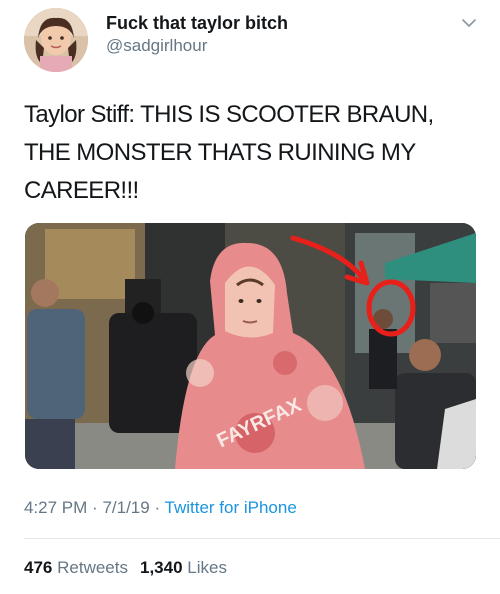 The width and height of the screenshot is (500, 594). I want to click on tweet-source-link: Twitter for iPhone, so click(231, 507).